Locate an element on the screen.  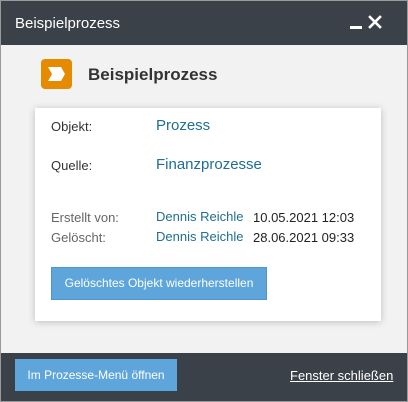
created-date: 10.05.2021 12:03 is located at coordinates (304, 217).